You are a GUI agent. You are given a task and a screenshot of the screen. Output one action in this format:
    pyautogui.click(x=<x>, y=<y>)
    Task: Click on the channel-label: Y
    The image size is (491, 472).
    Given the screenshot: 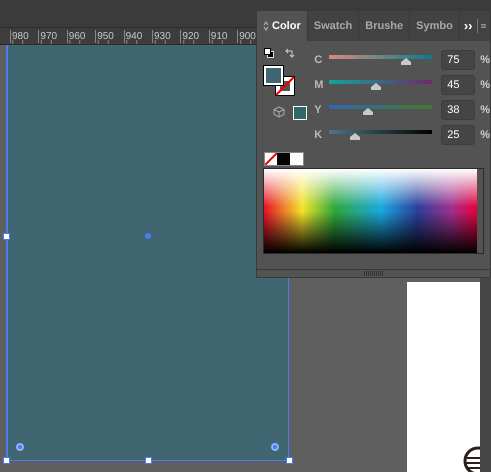 What is the action you would take?
    pyautogui.click(x=318, y=110)
    